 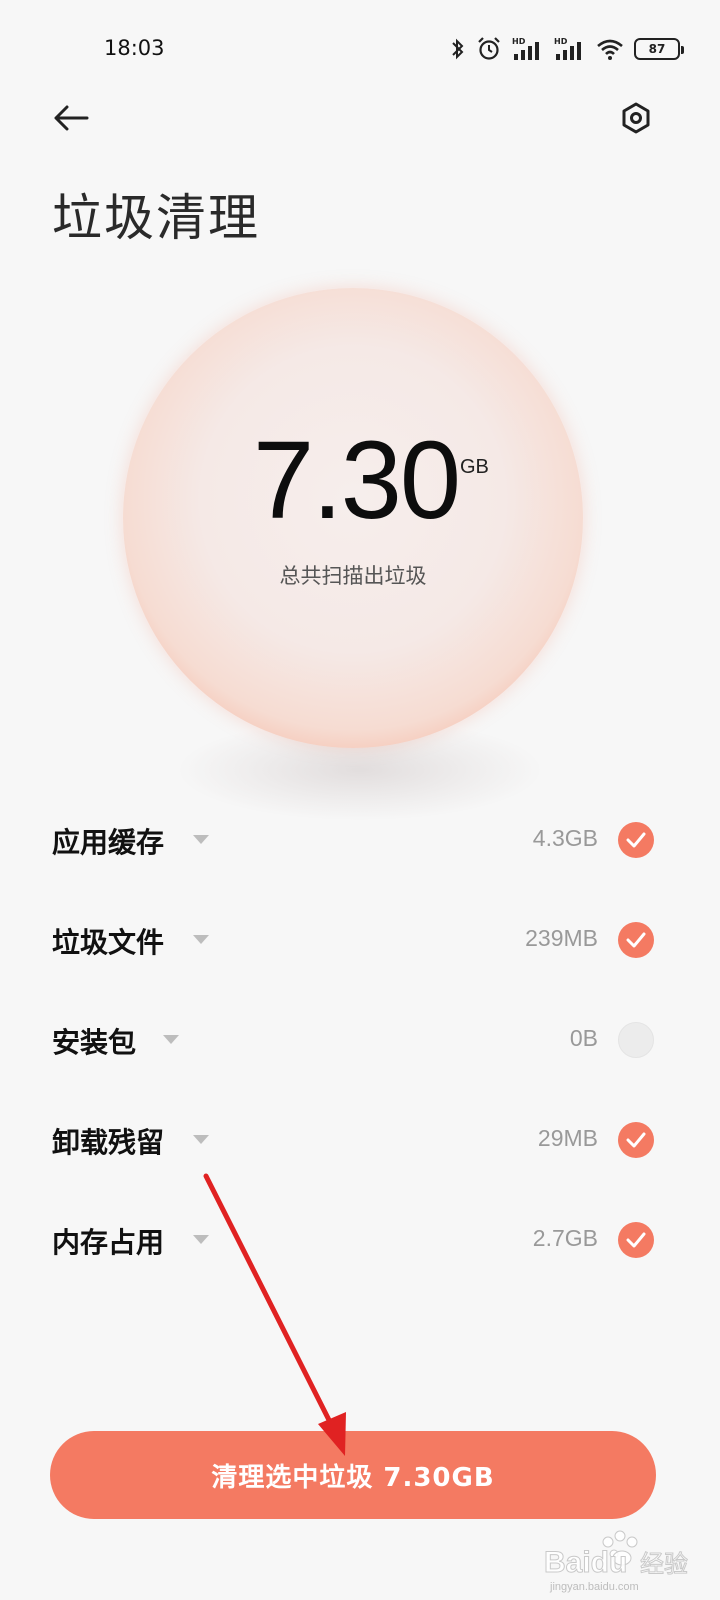 I want to click on category-size: 29MB, so click(x=567, y=1138).